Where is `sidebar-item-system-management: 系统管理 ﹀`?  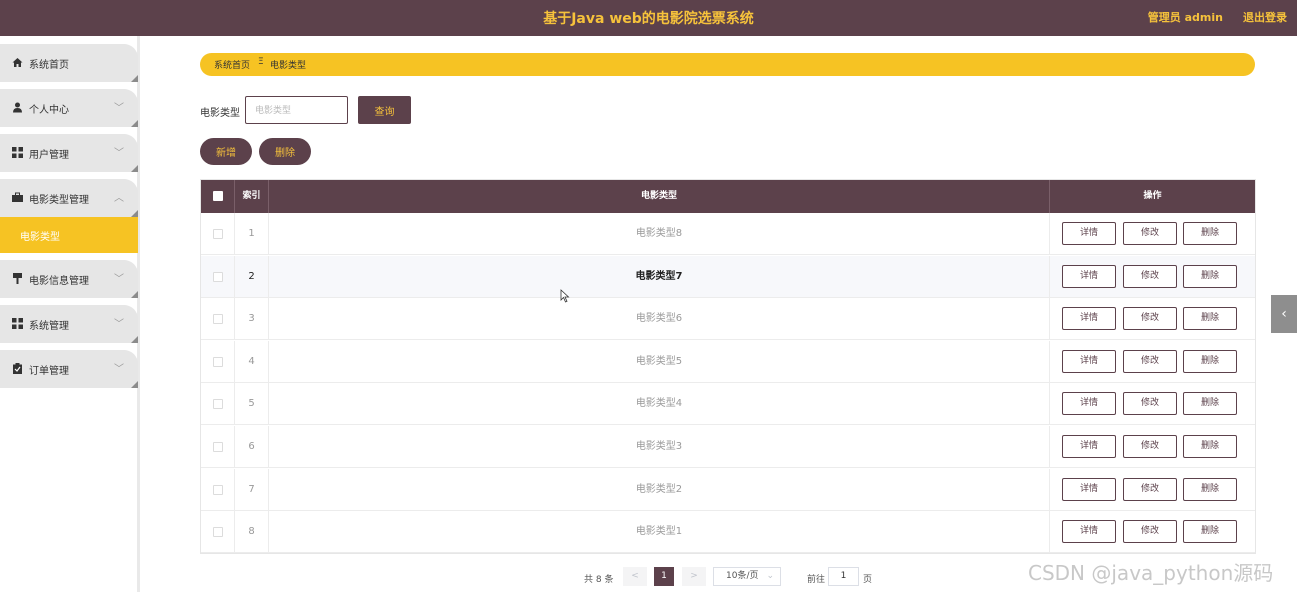
sidebar-item-system-management: 系统管理 ﹀ is located at coordinates (69, 324).